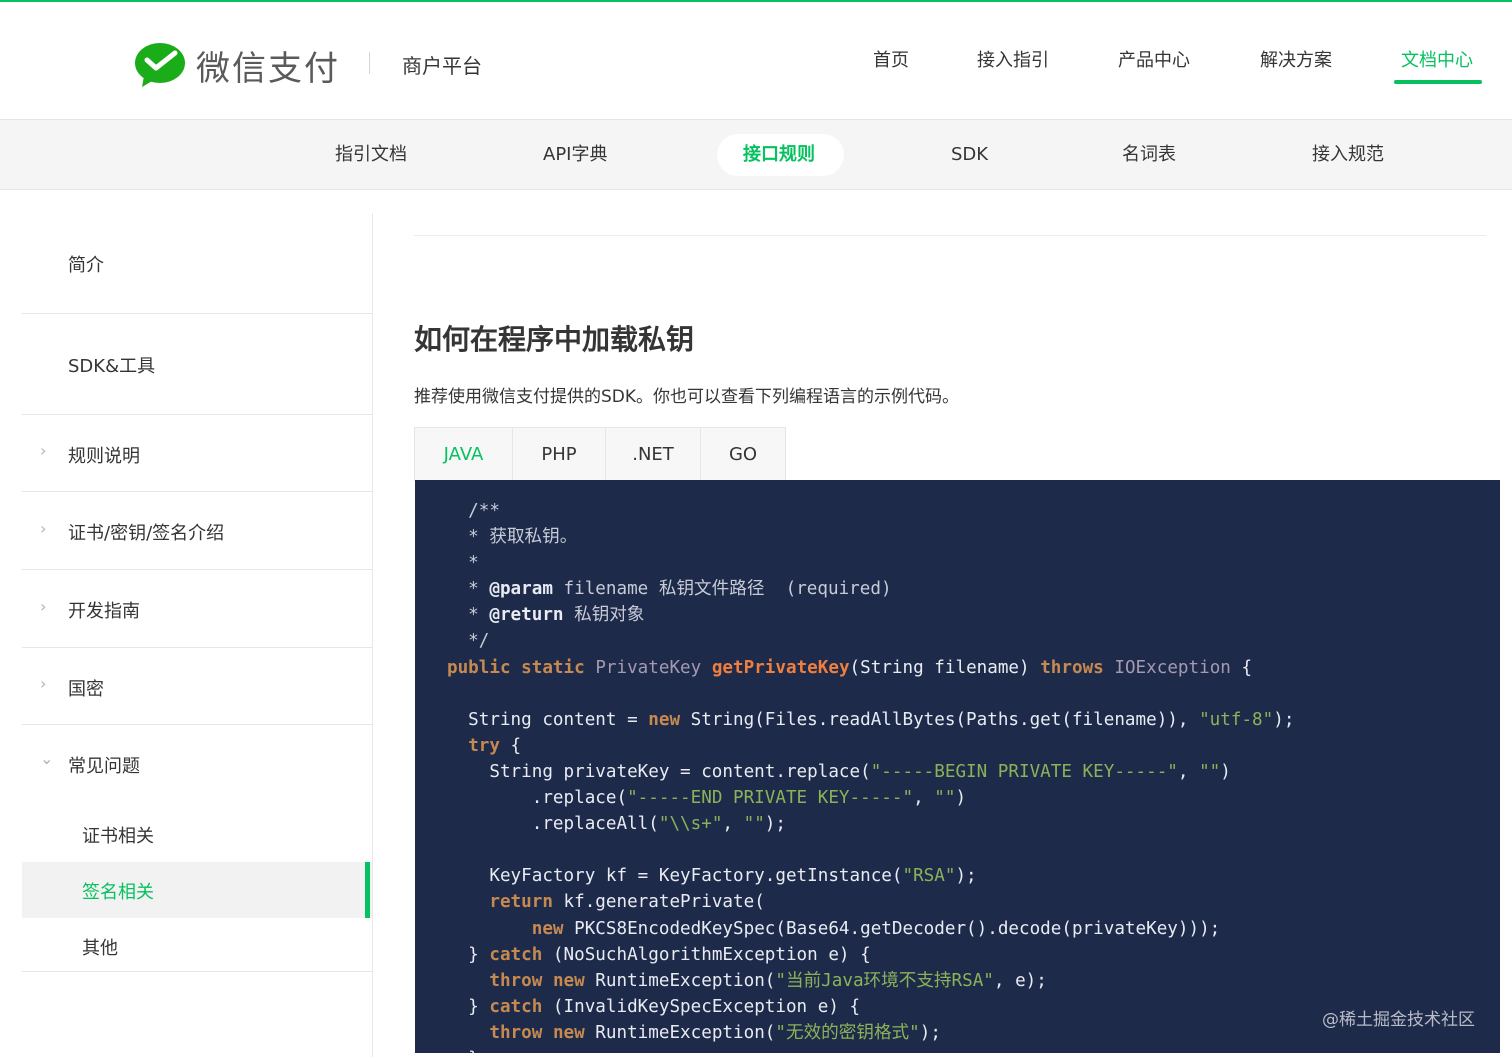  I want to click on sidebar-item-label: 开发指南, so click(104, 611).